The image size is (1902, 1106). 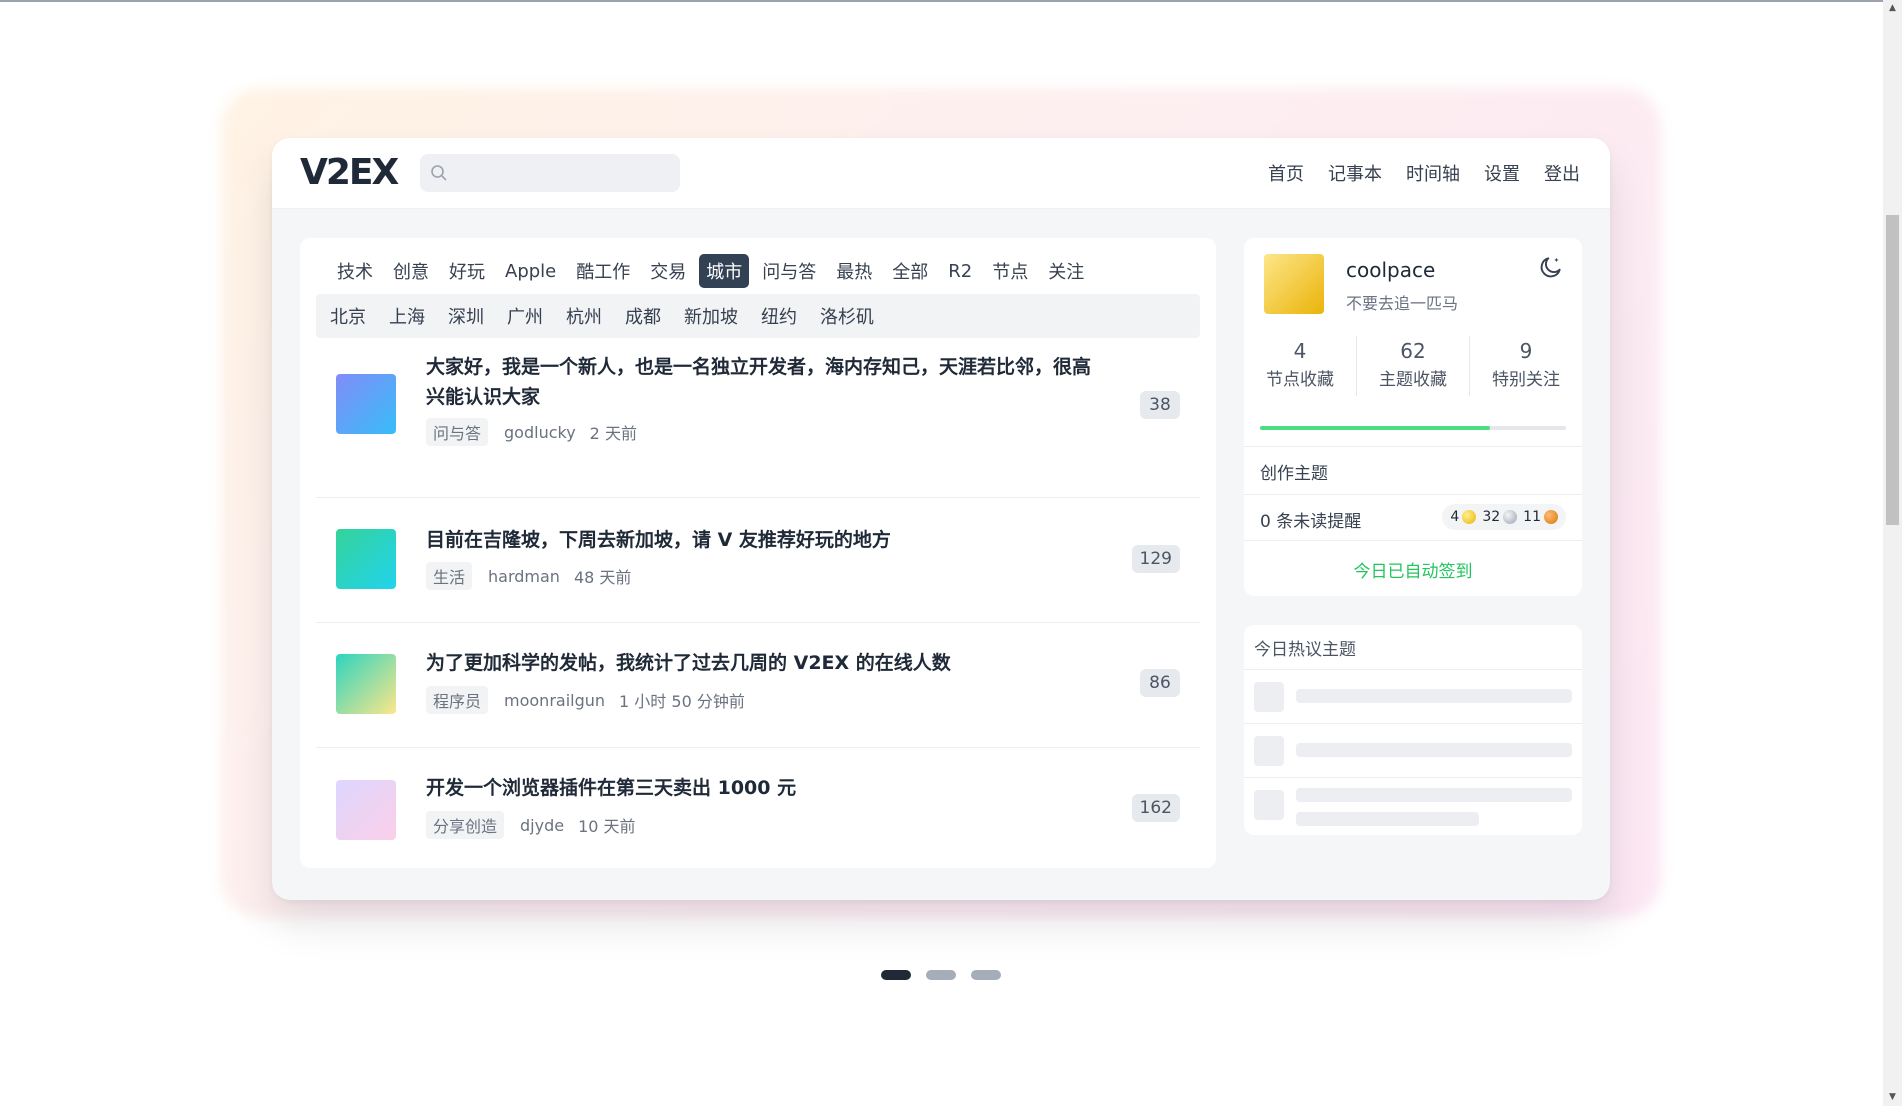 What do you see at coordinates (1305, 650) in the screenshot?
I see `hot-topics-title: 今日热议主题` at bounding box center [1305, 650].